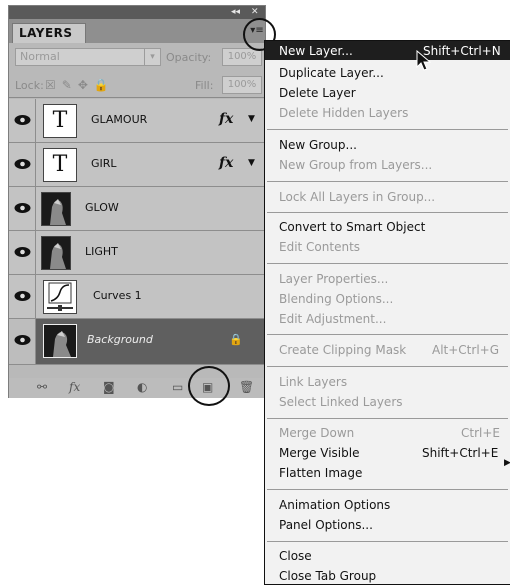  I want to click on menu-item-delete-hidden: Delete Hidden Layers, so click(343, 113).